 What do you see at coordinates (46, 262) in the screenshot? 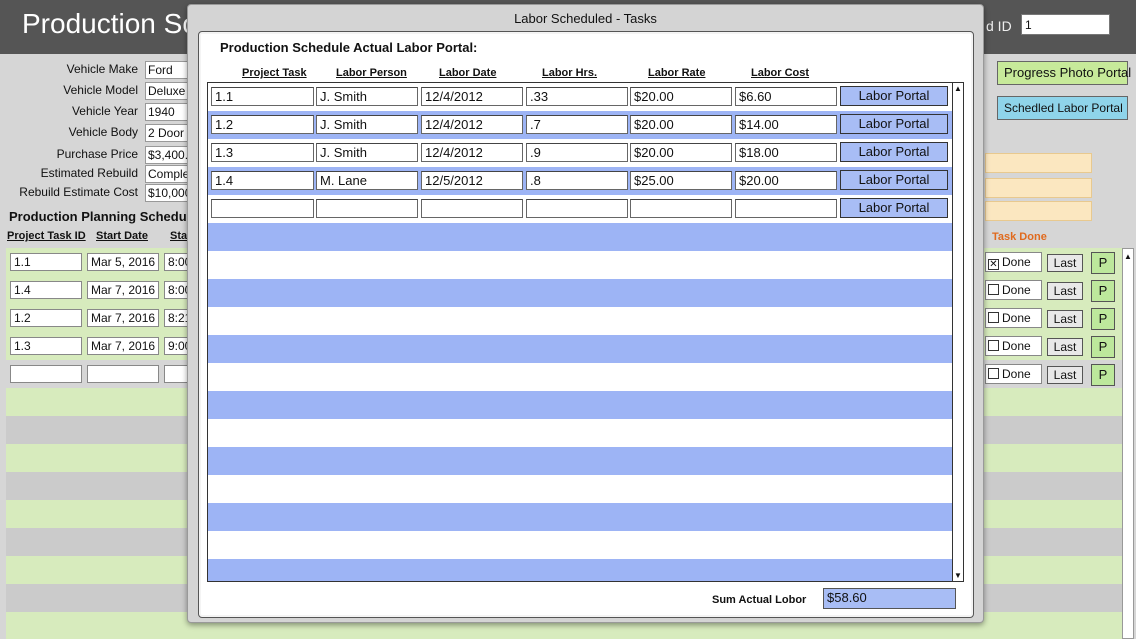
I see `planning-task-id-field: 1.1` at bounding box center [46, 262].